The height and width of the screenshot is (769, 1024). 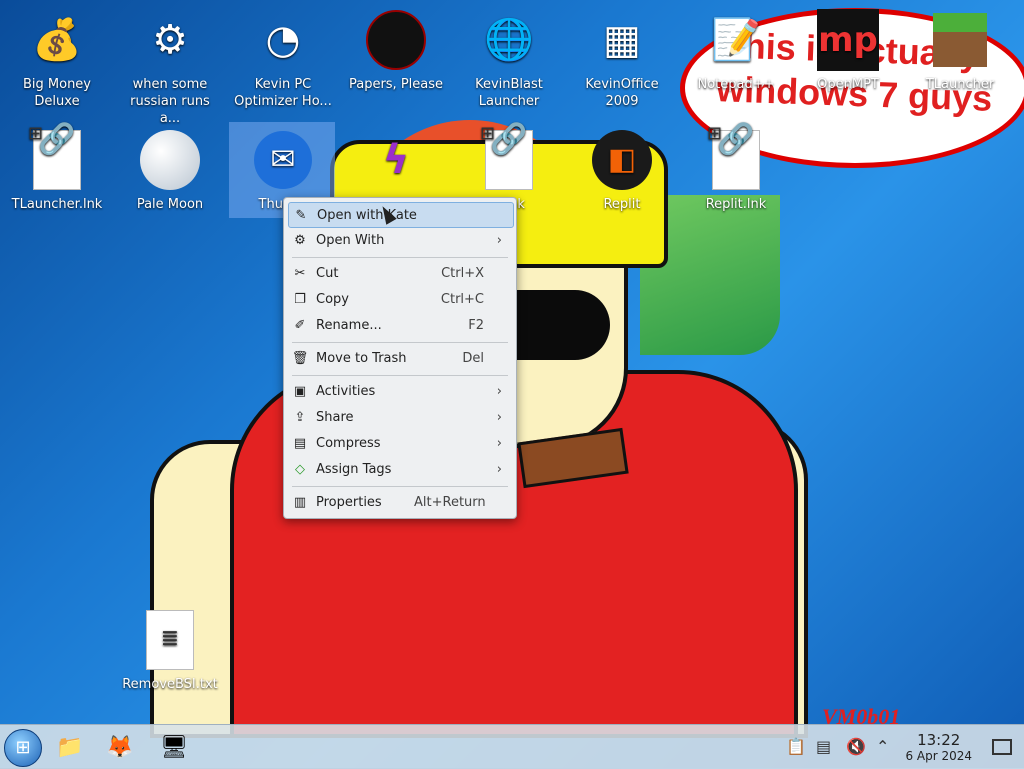 What do you see at coordinates (170, 684) in the screenshot?
I see `desktop-icon-label: RemoveBSI.txt` at bounding box center [170, 684].